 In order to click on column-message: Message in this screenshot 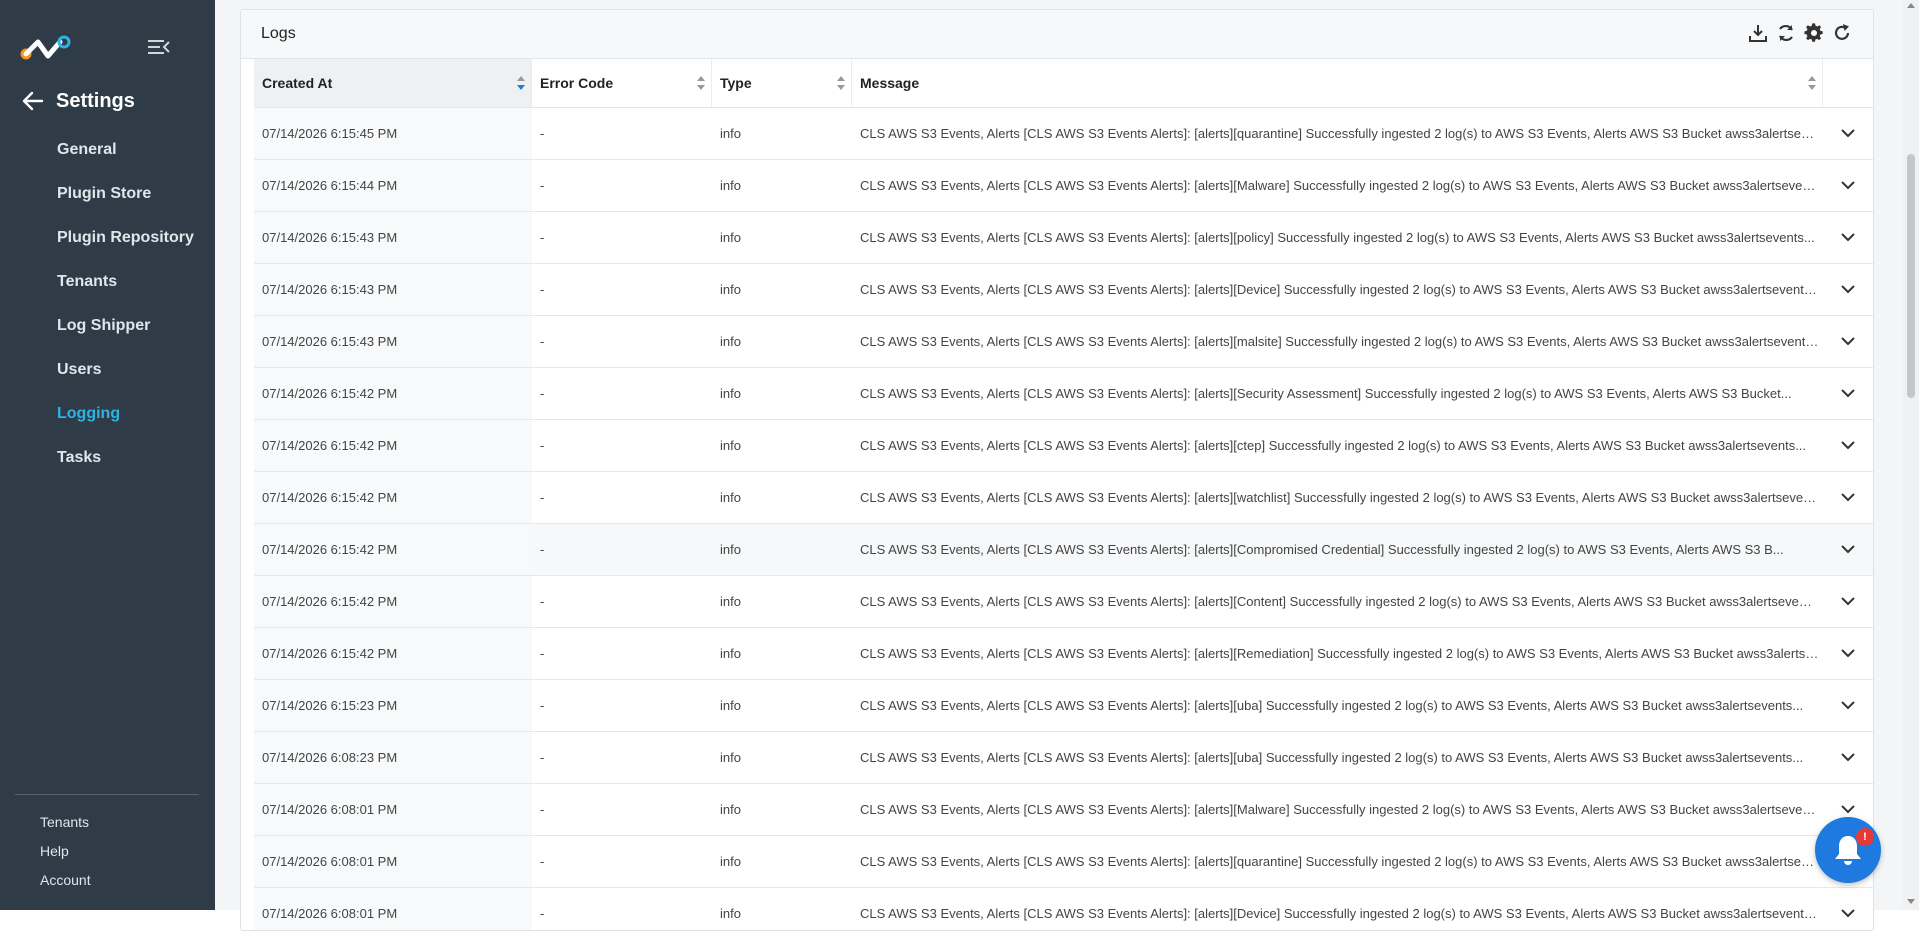, I will do `click(1337, 83)`.